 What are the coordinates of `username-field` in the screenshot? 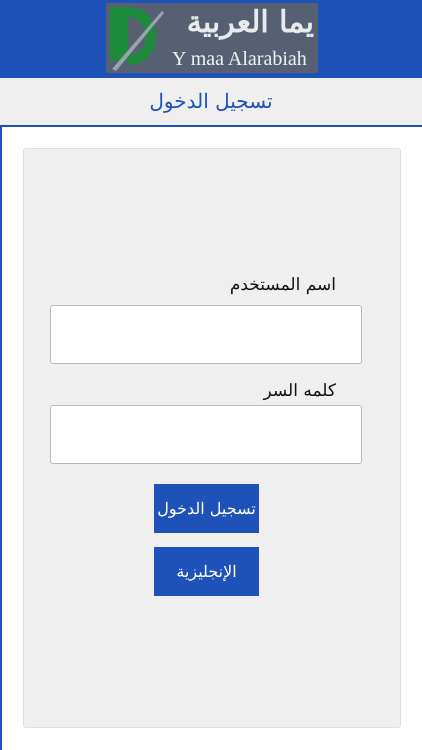 It's located at (206, 334).